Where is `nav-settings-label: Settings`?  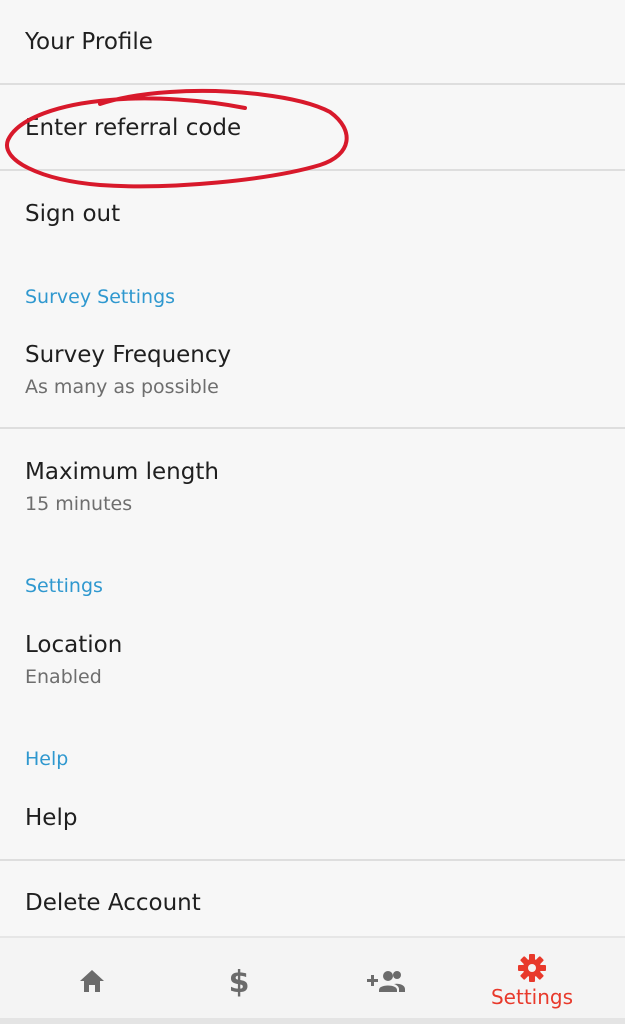 nav-settings-label: Settings is located at coordinates (532, 997).